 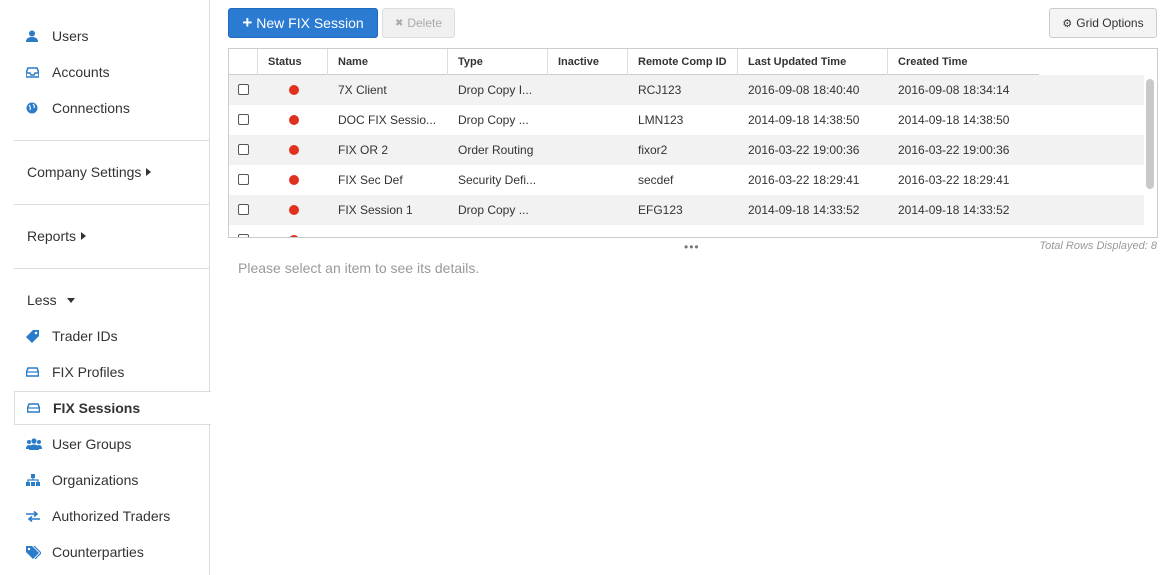 I want to click on cell-name: FIX Sec Def, so click(x=370, y=180).